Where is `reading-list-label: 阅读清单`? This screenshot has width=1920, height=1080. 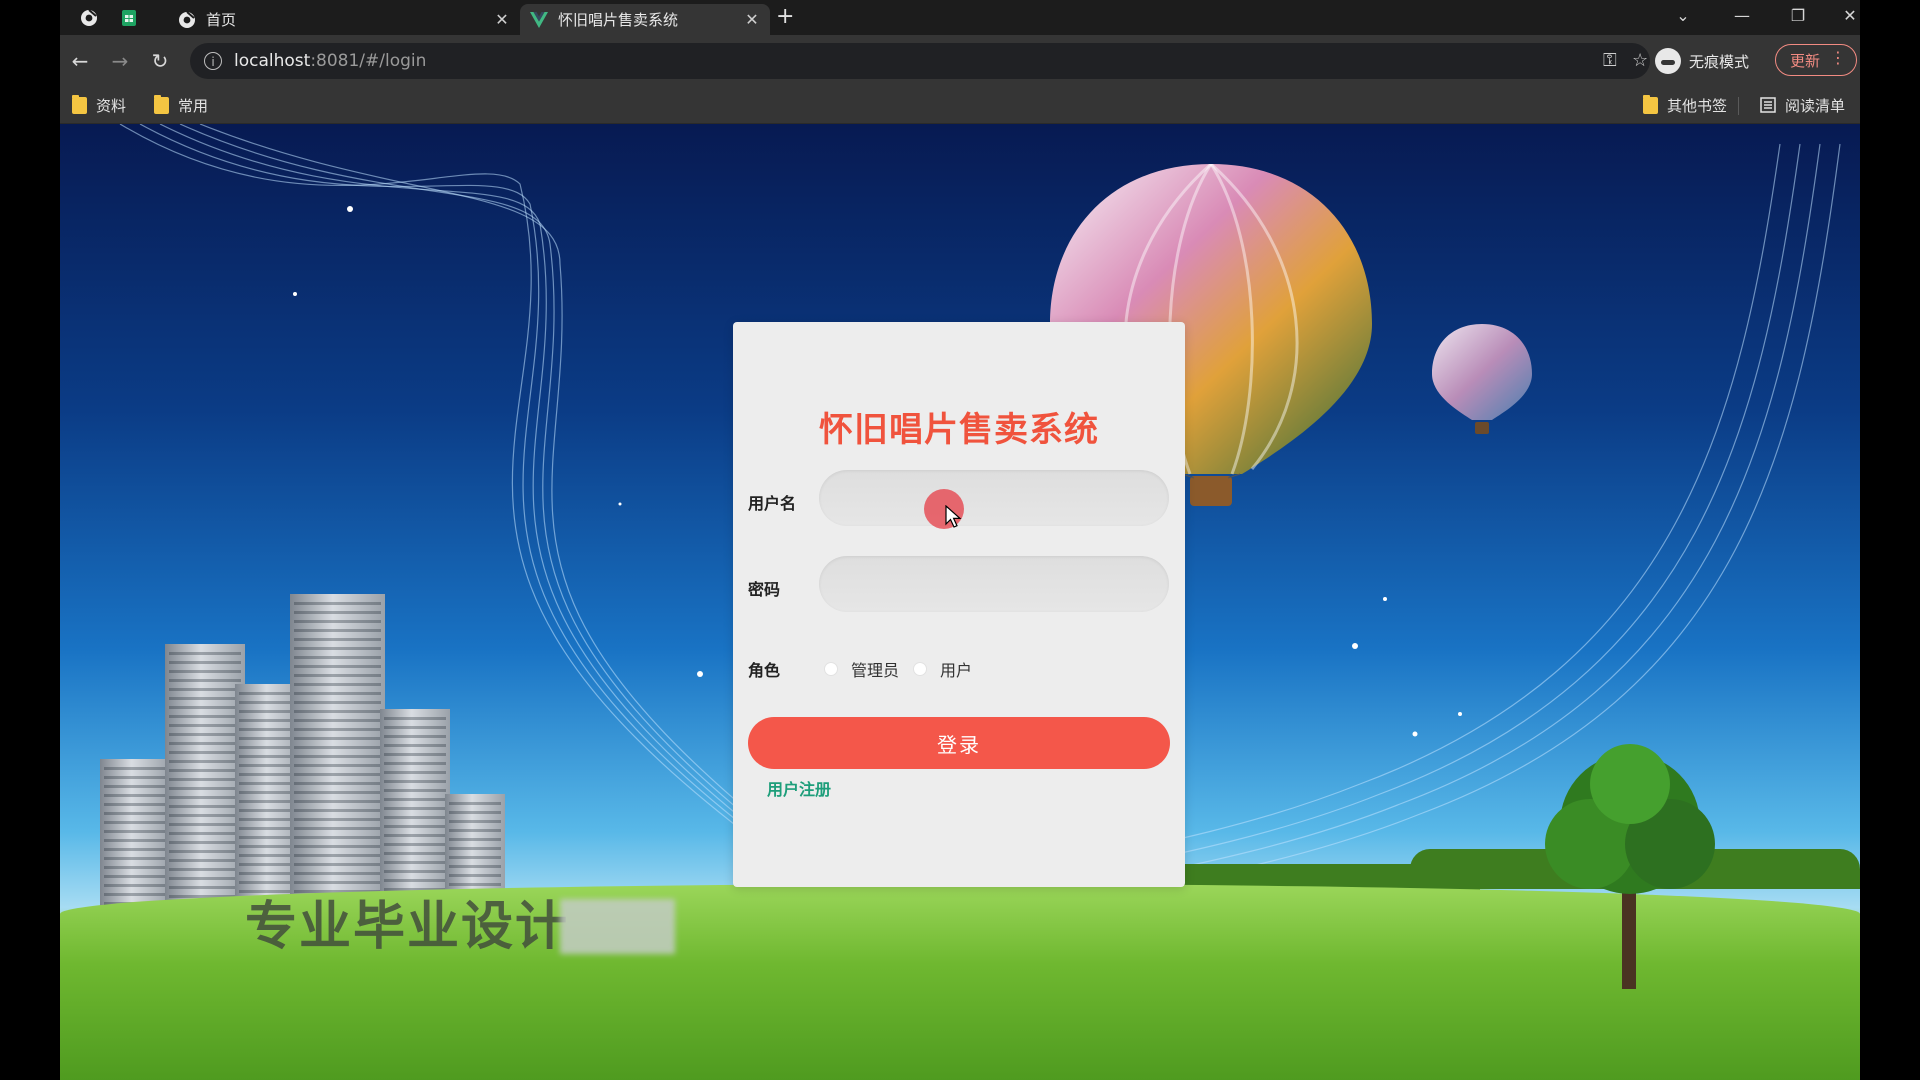
reading-list-label: 阅读清单 is located at coordinates (1815, 105).